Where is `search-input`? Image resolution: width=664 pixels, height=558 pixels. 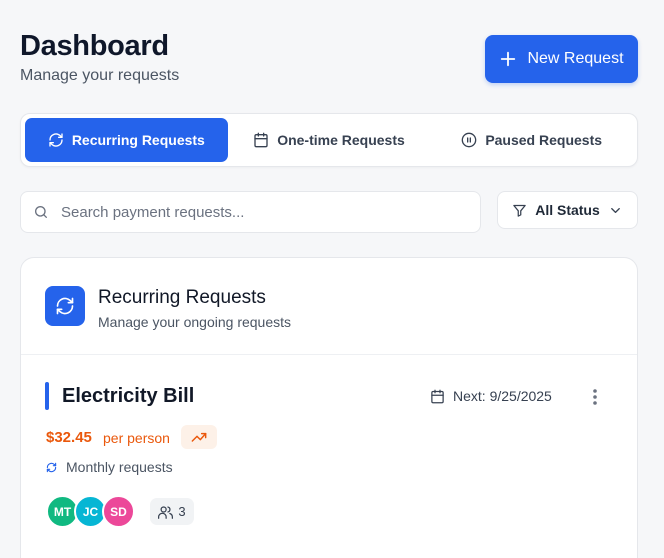 search-input is located at coordinates (261, 212).